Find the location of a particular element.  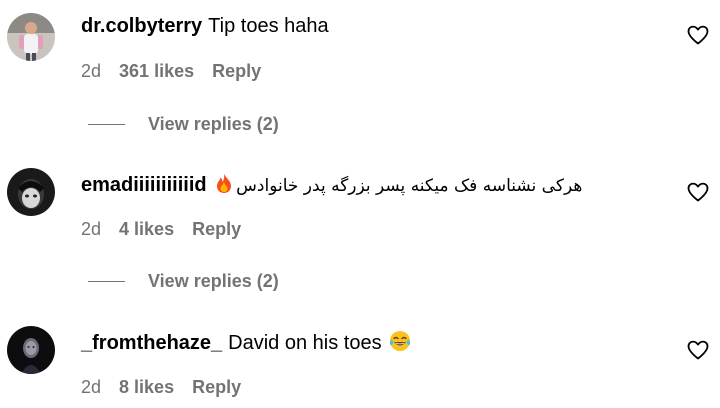

comment-meta: 2d 8 likes Reply is located at coordinates (170, 387).